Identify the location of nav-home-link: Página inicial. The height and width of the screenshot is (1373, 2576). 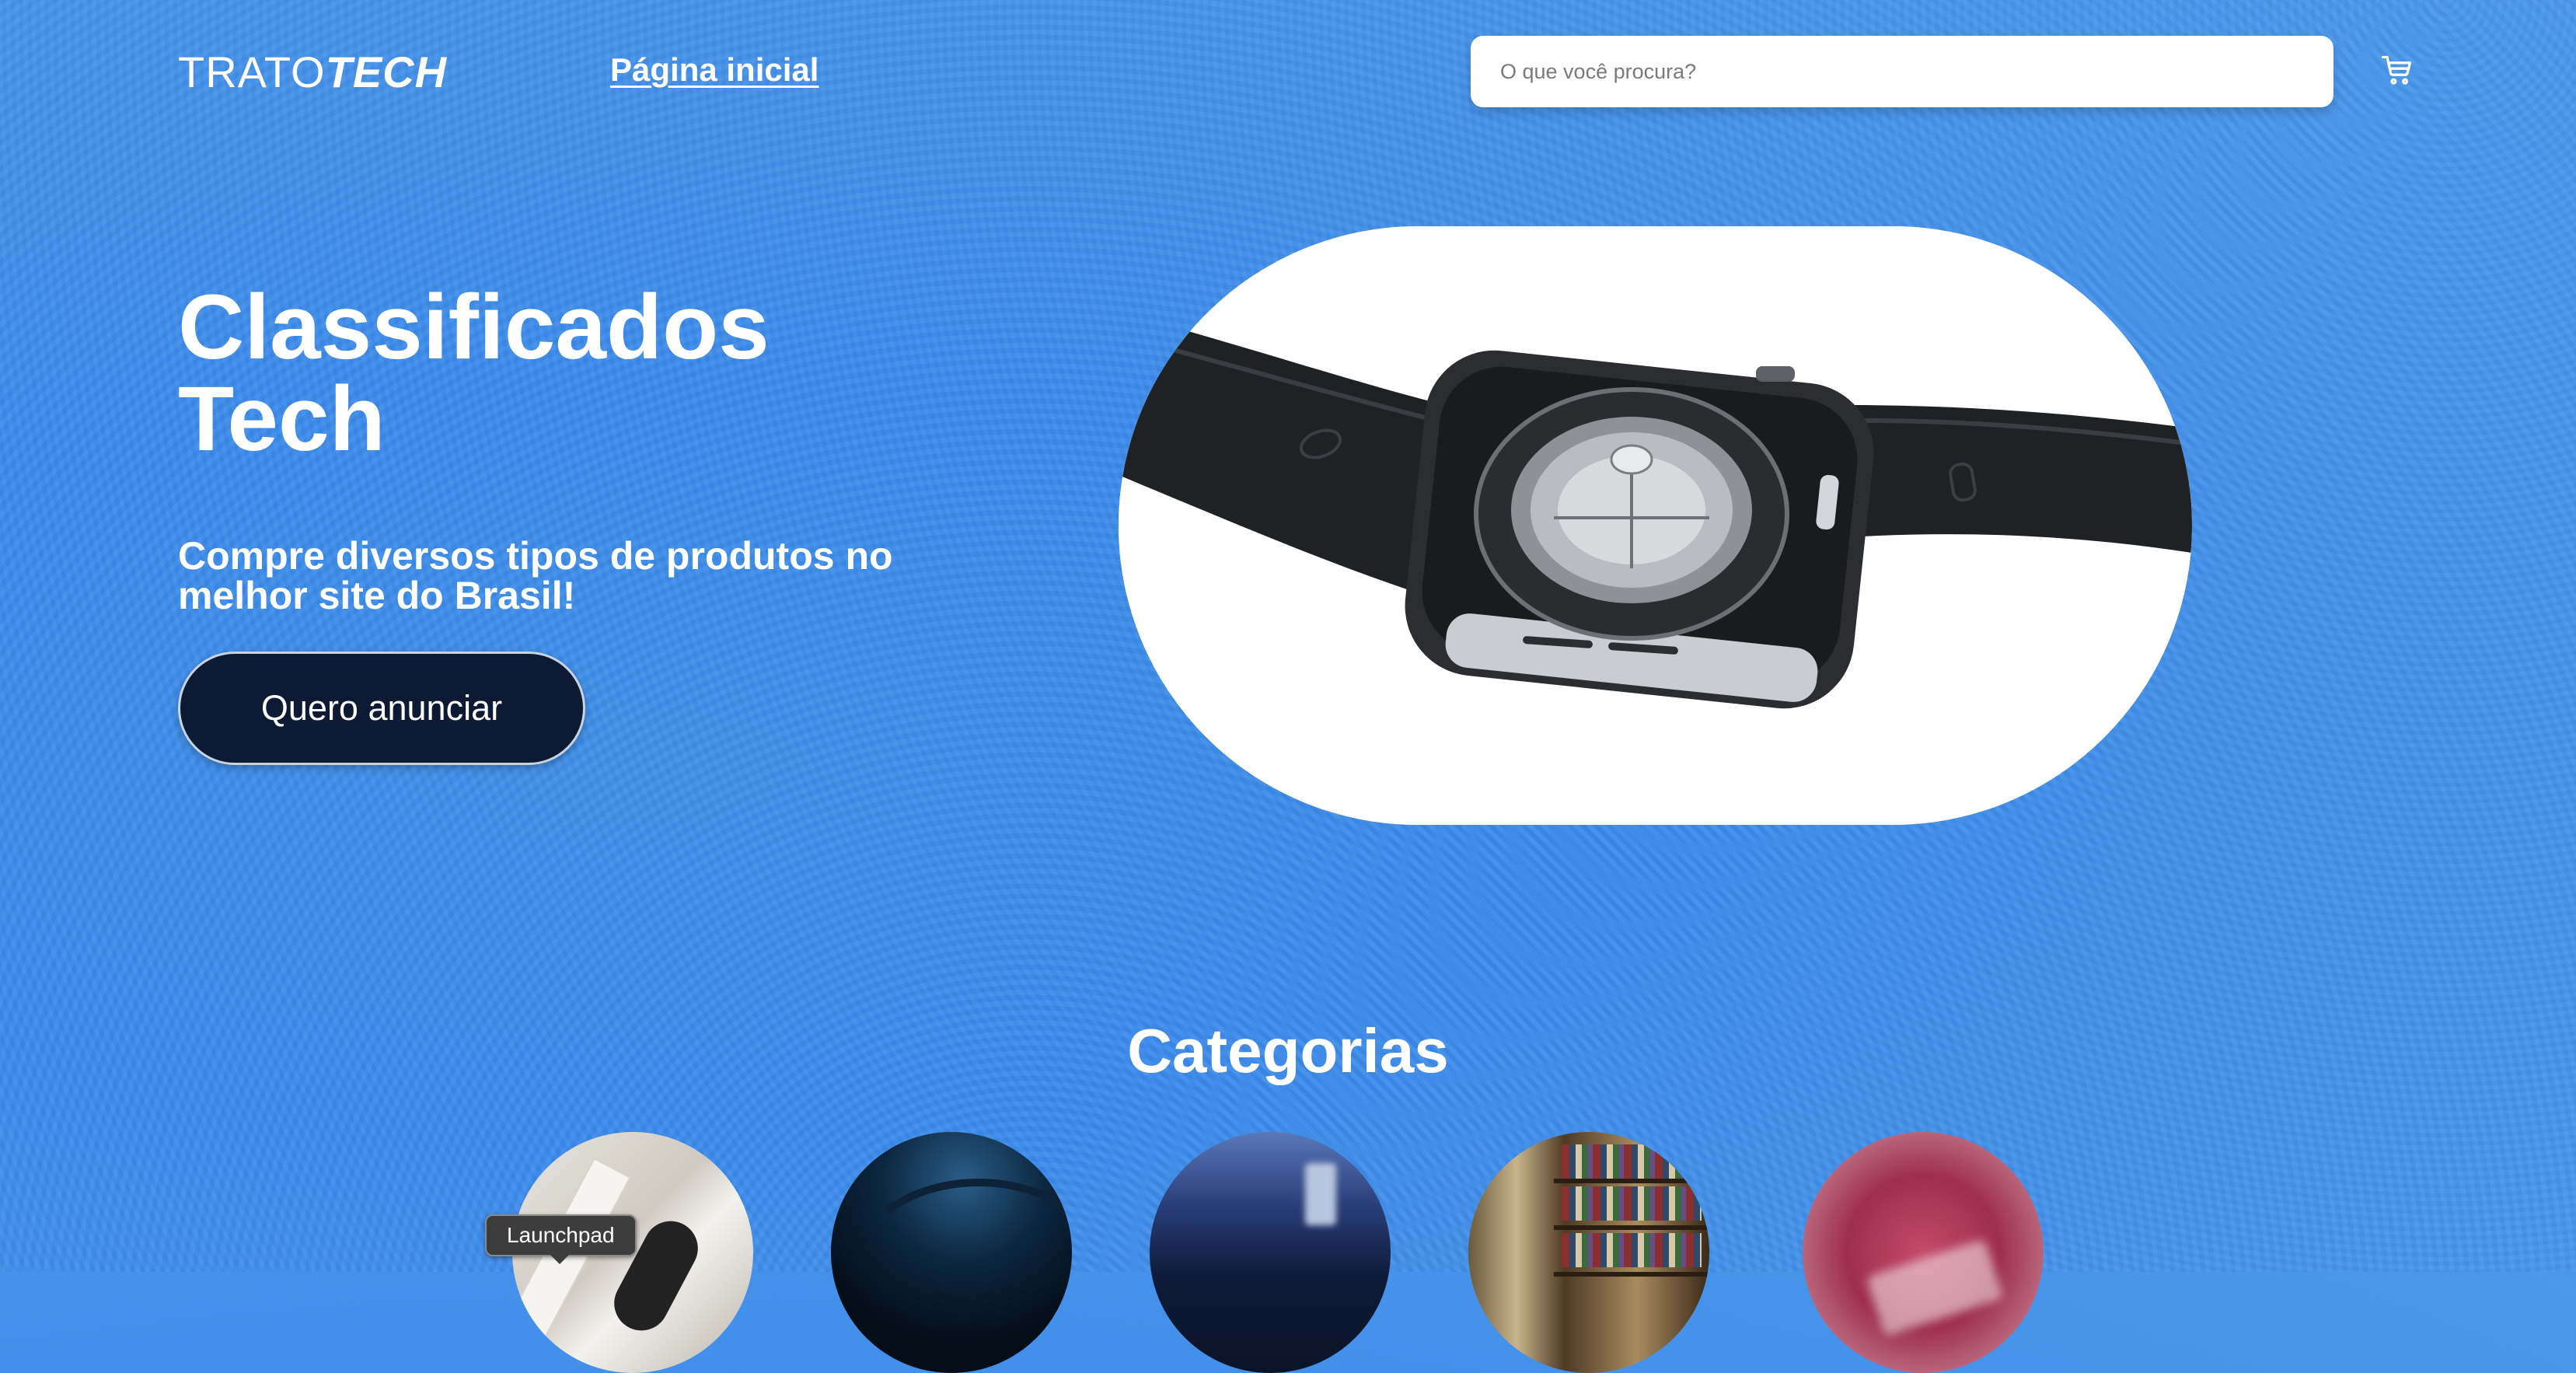
(715, 70).